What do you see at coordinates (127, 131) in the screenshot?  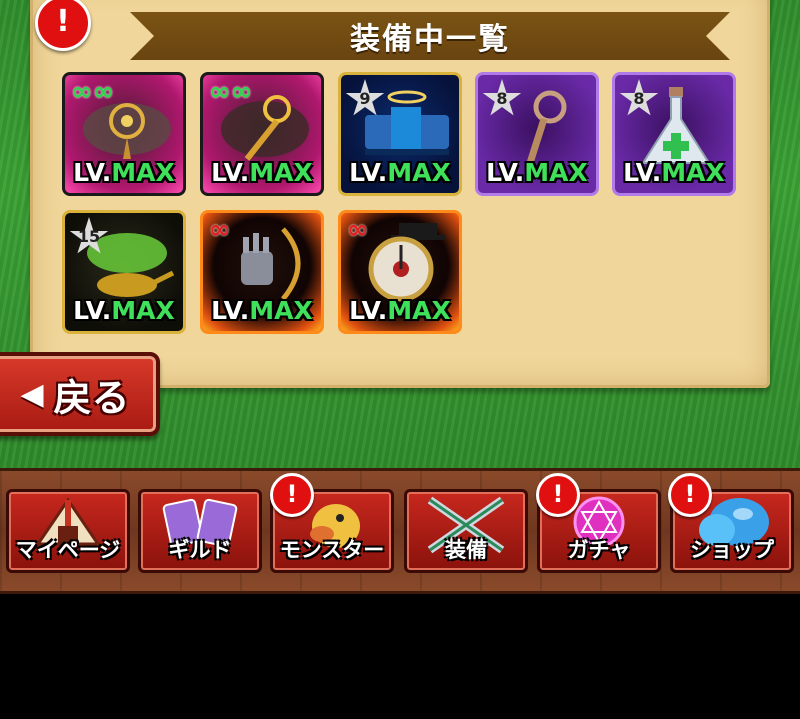 I see `wing-ornament-icon` at bounding box center [127, 131].